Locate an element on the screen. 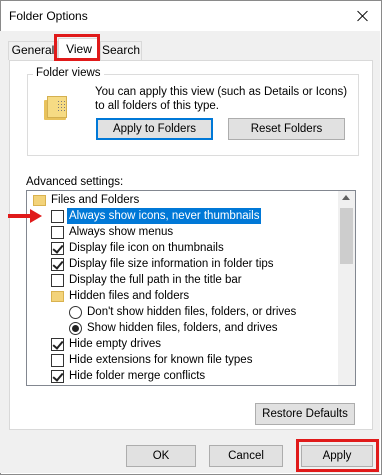 This screenshot has width=382, height=475. list-item-label: Display the full path in the title bar is located at coordinates (155, 280).